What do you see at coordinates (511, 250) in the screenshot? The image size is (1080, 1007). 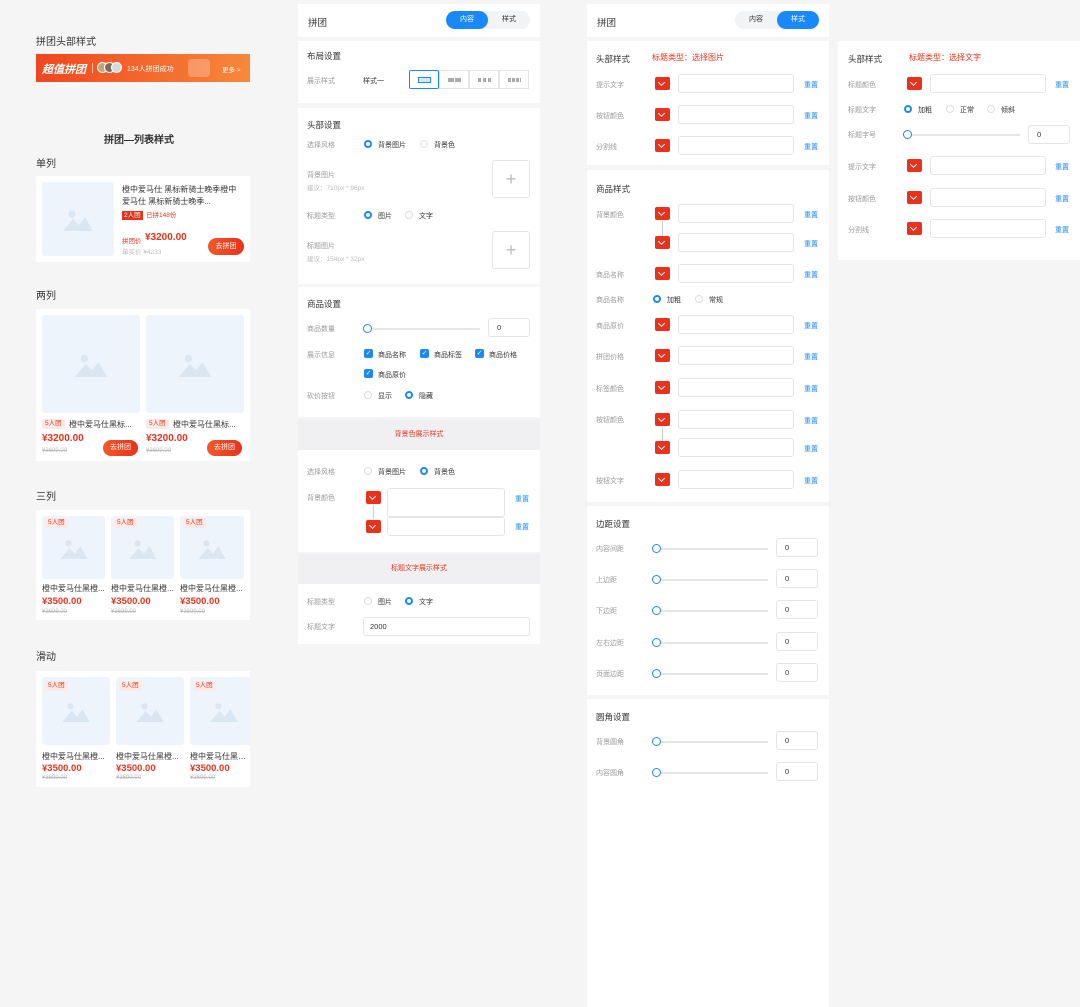 I see `upload-title-image-button: +` at bounding box center [511, 250].